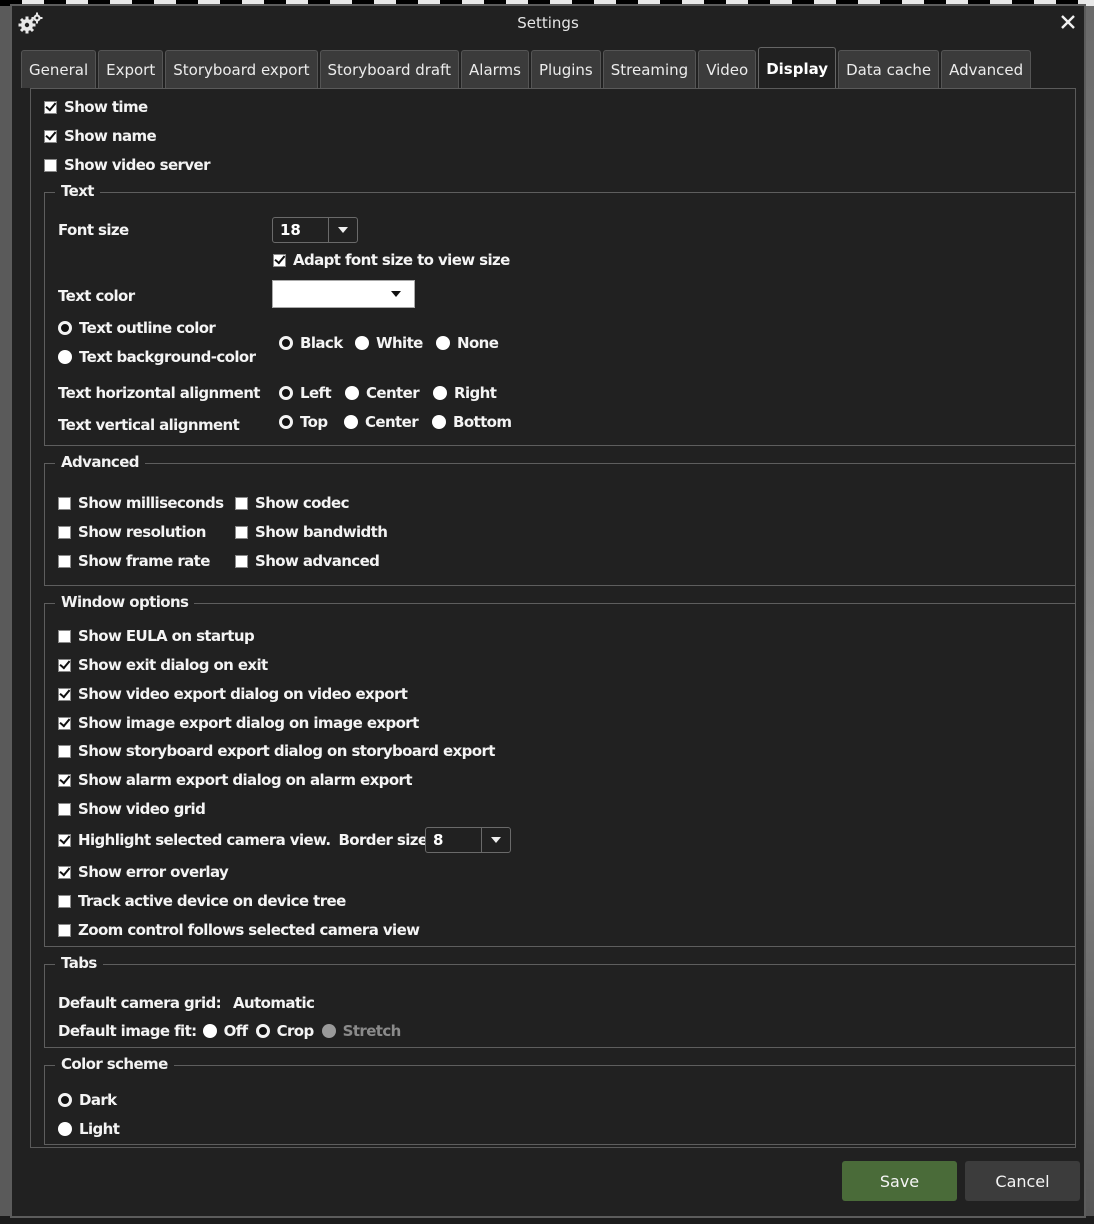  What do you see at coordinates (100, 136) in the screenshot?
I see `show-name-checkbox: Show name` at bounding box center [100, 136].